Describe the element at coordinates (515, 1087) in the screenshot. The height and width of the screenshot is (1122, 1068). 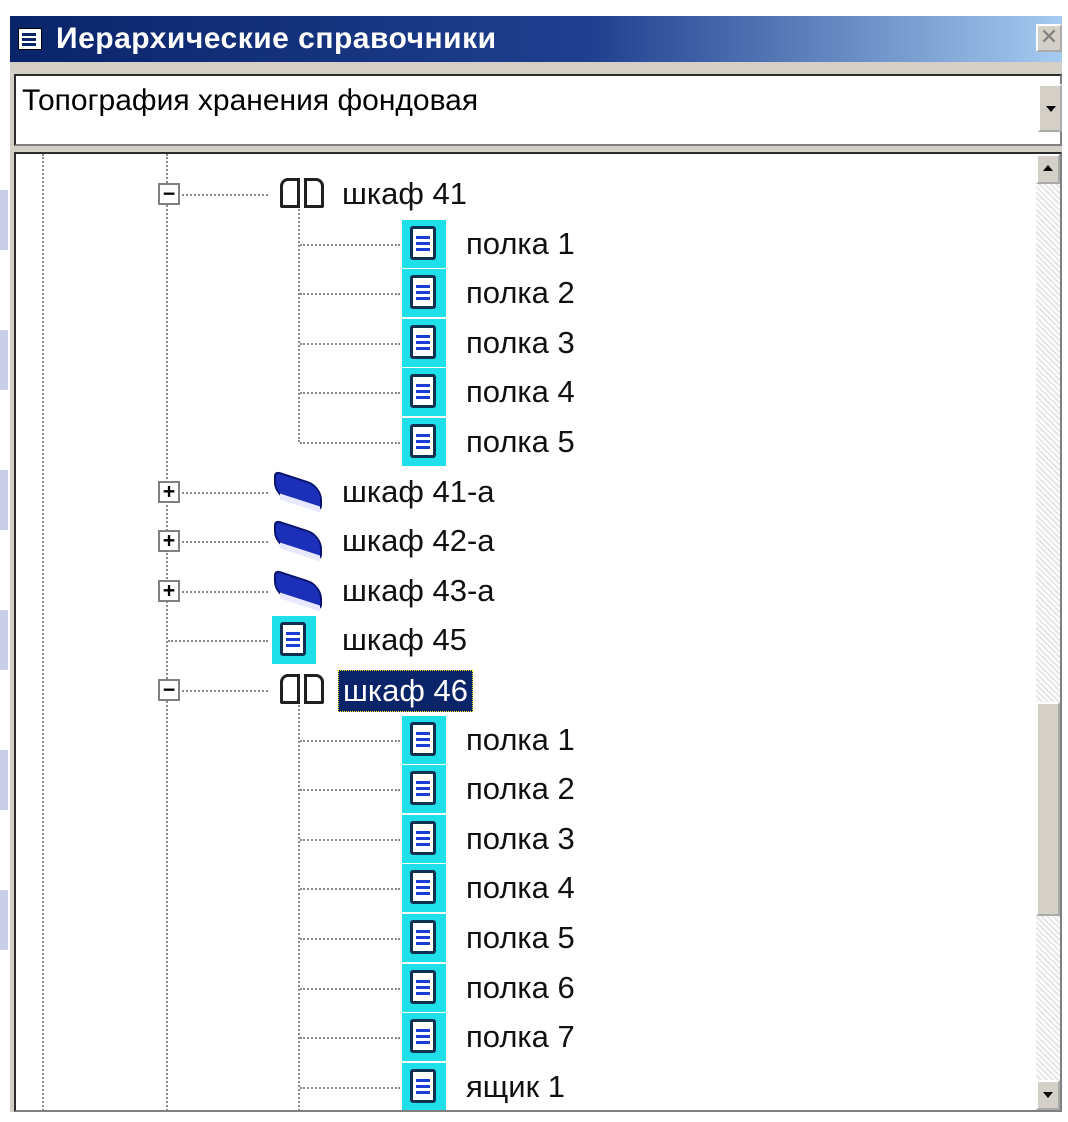
I see `tree-node-label: ящик 1` at that location.